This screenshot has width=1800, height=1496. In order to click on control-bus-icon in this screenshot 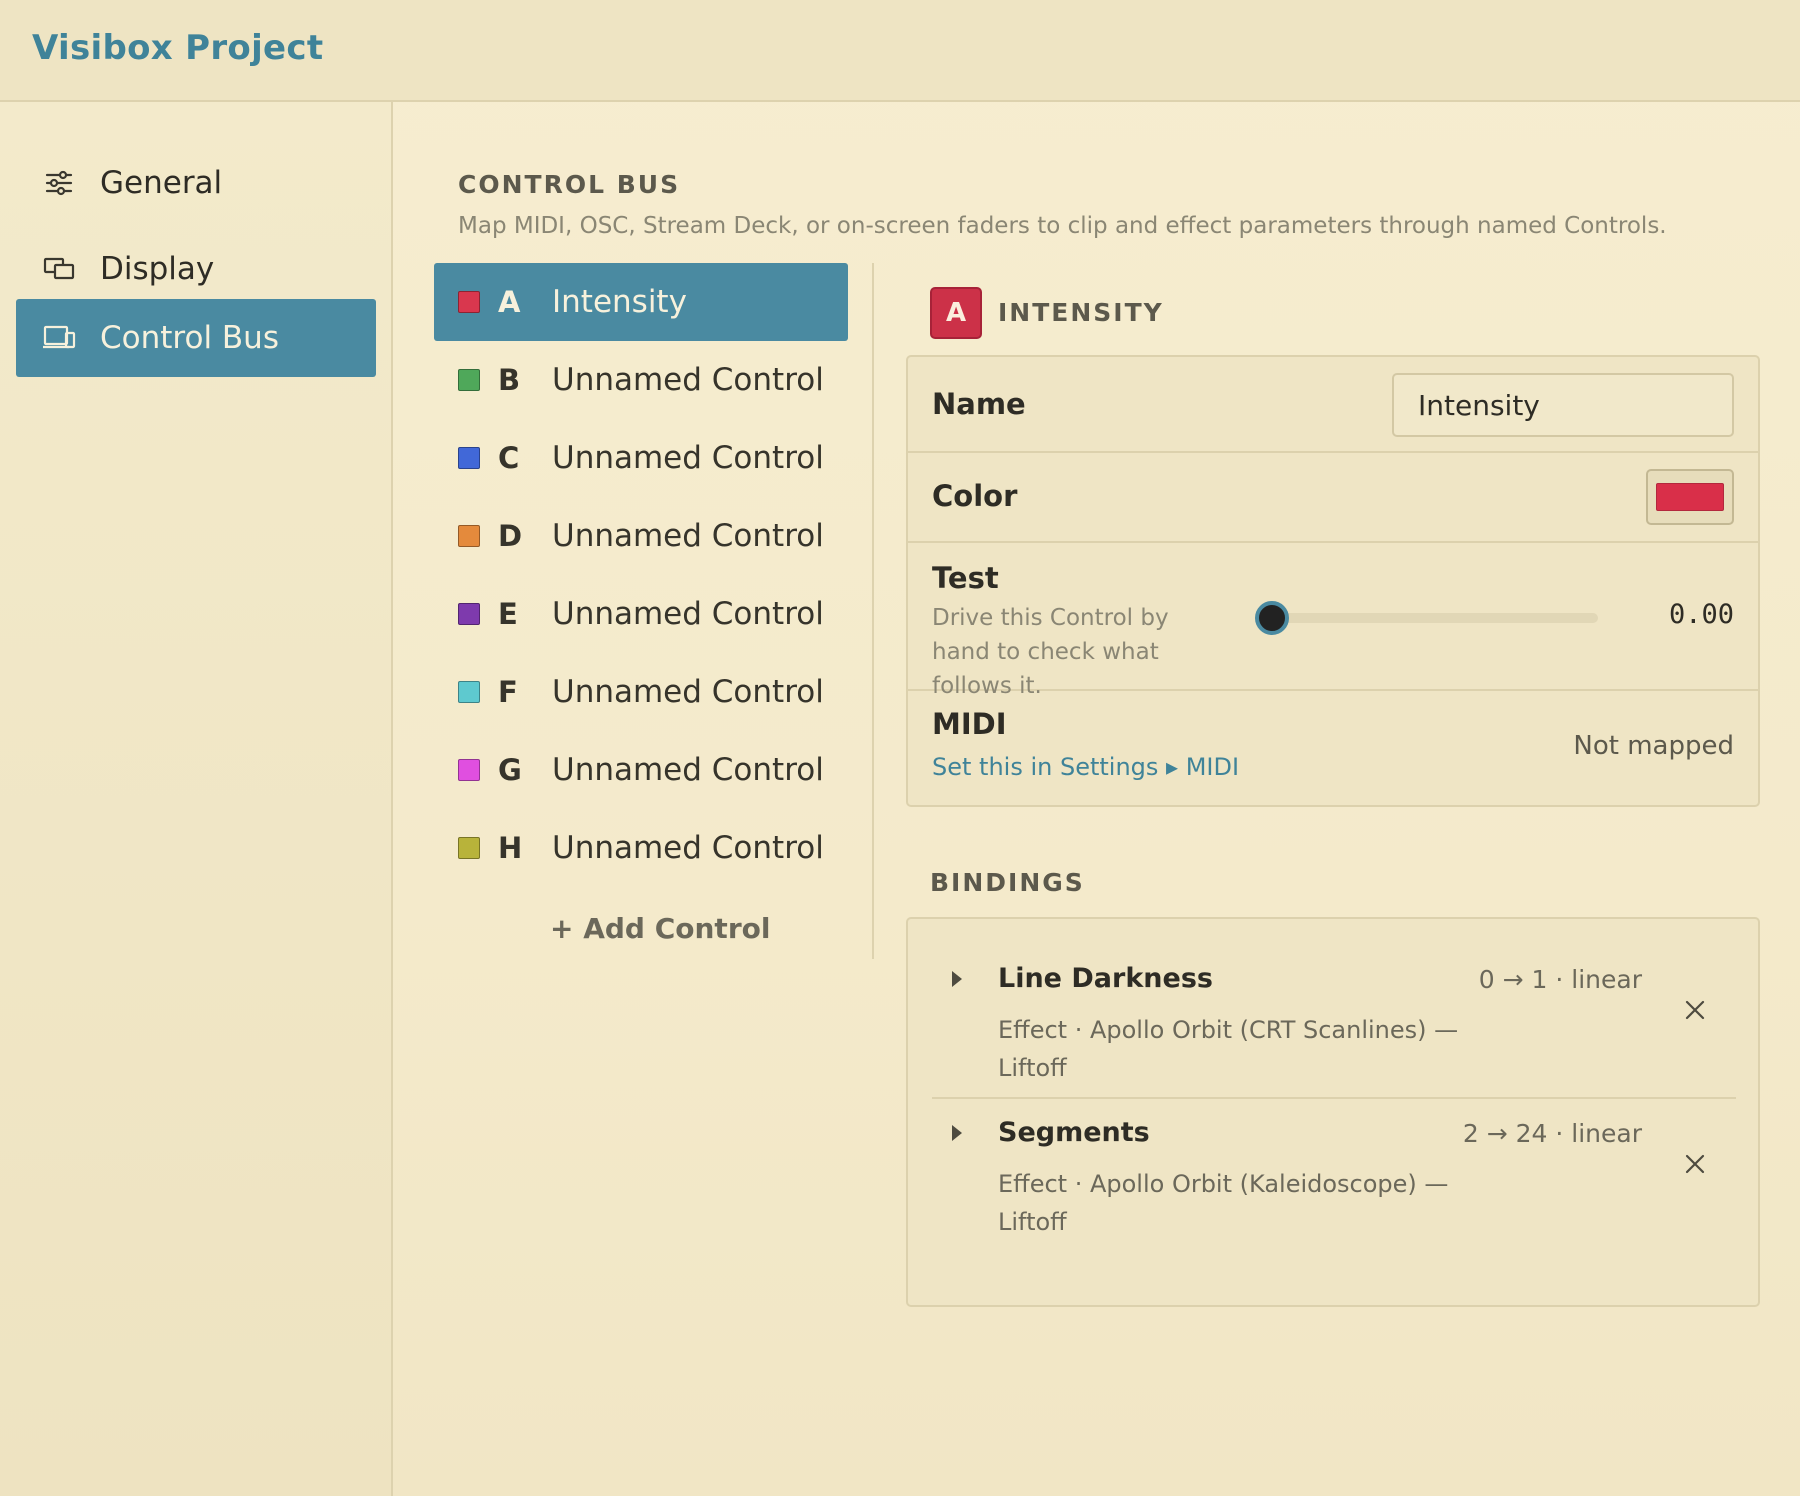, I will do `click(59, 338)`.